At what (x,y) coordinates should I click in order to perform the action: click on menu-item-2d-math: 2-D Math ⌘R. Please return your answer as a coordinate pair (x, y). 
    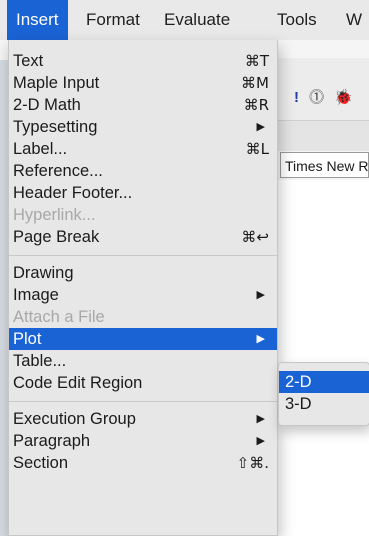
    Looking at the image, I should click on (143, 105).